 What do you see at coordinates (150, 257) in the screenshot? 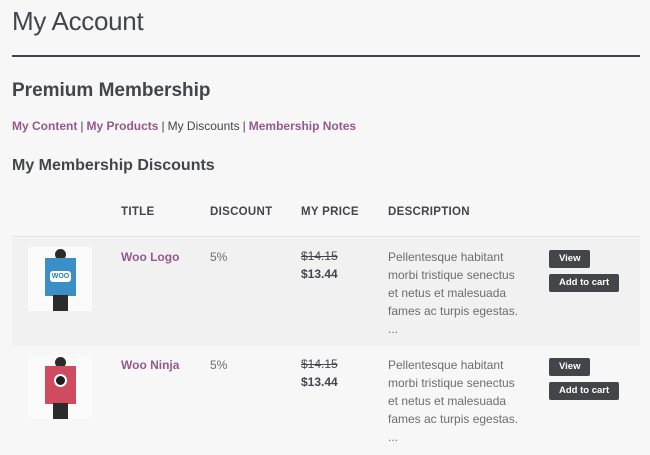
I see `product-name-link: Woo Logo` at bounding box center [150, 257].